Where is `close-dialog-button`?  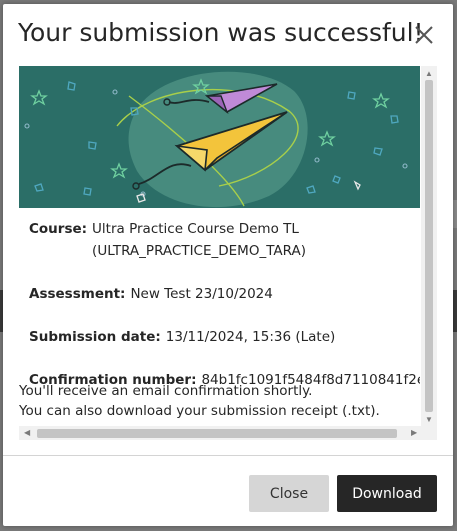
close-dialog-button is located at coordinates (424, 35).